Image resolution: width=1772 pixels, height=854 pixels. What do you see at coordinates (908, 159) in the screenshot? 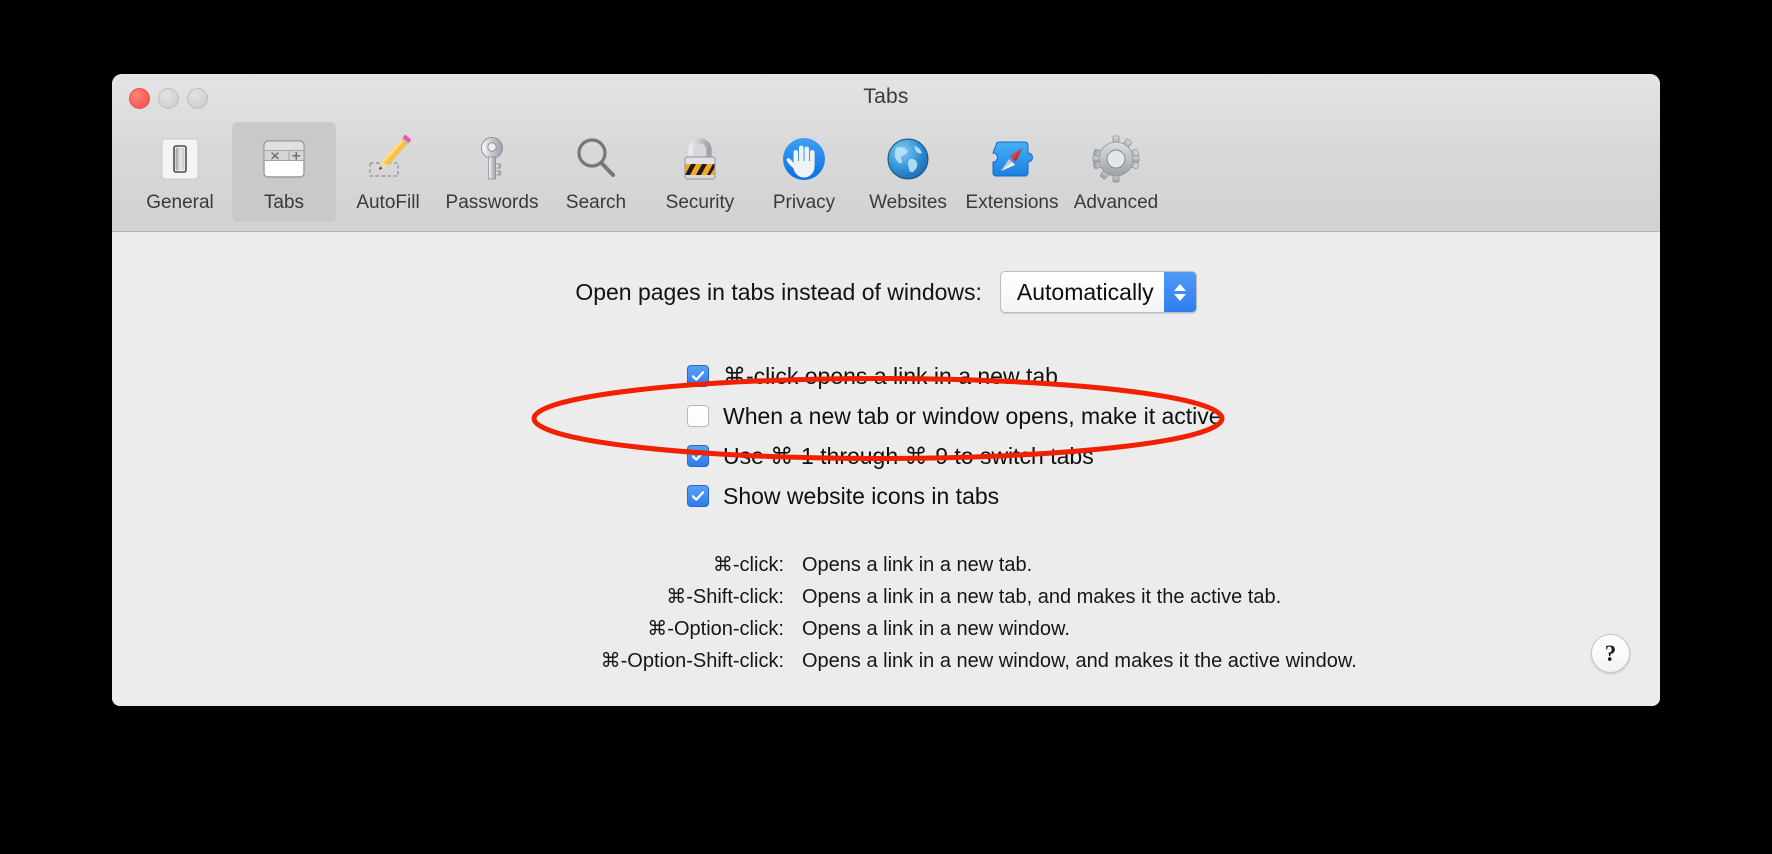
I see `globe-icon` at bounding box center [908, 159].